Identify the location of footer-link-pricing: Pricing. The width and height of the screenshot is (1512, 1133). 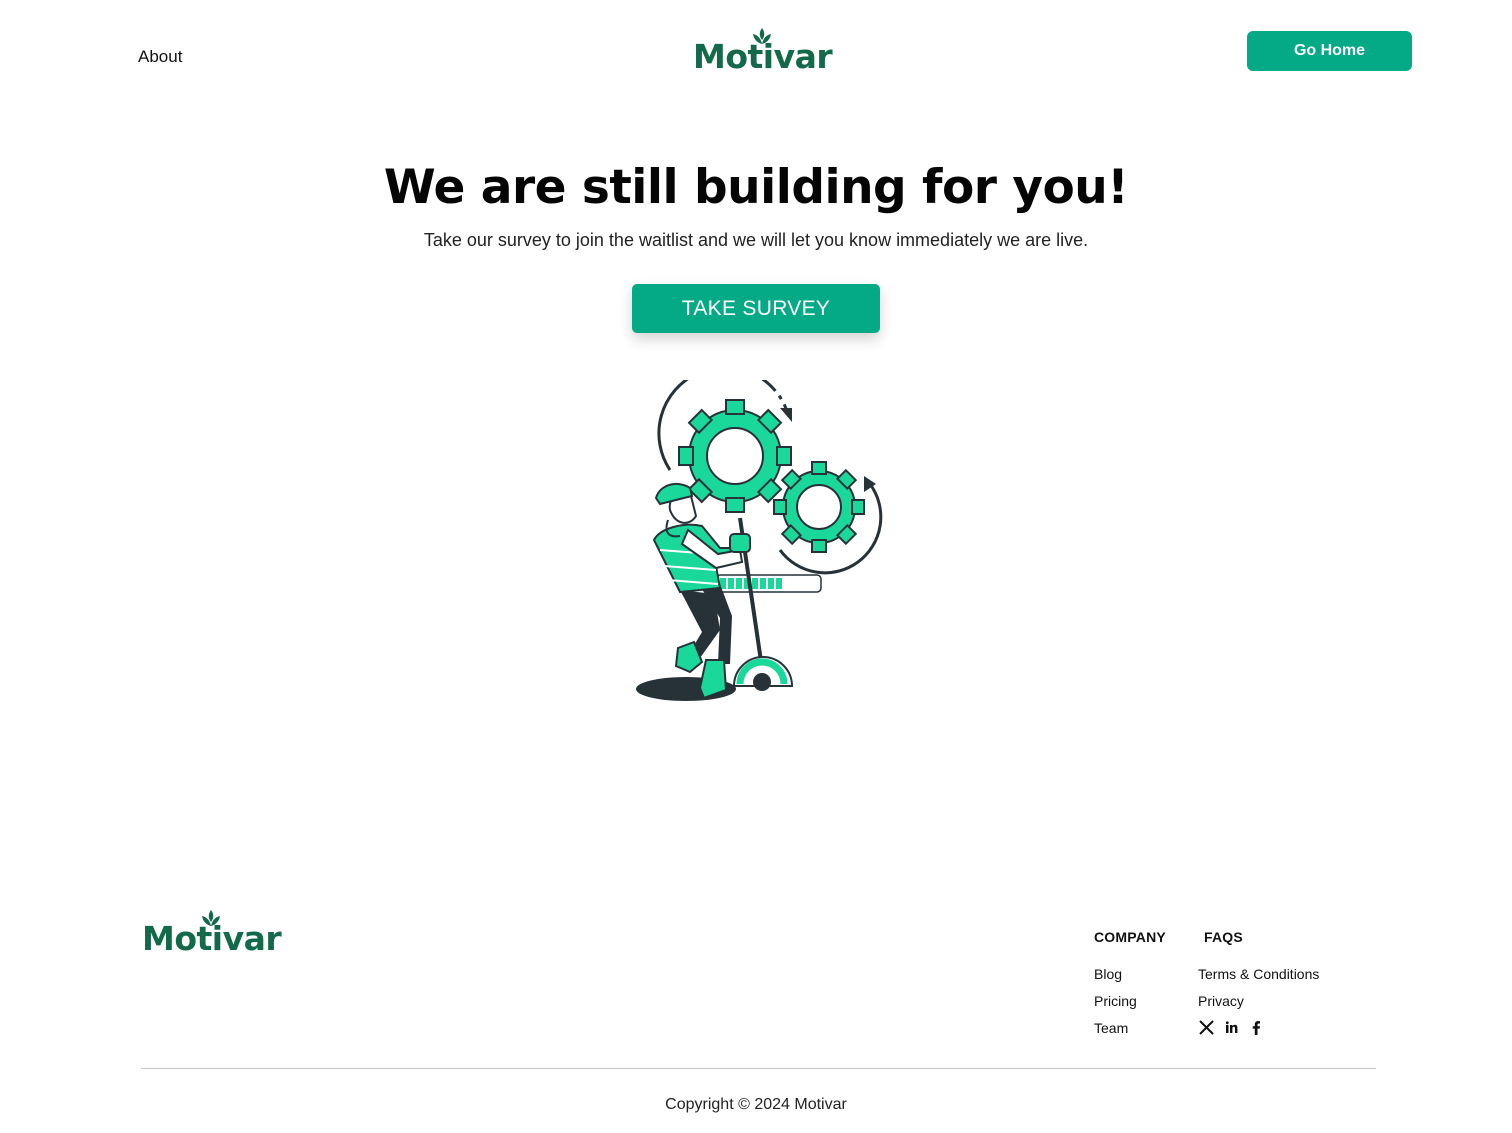
(1115, 1001).